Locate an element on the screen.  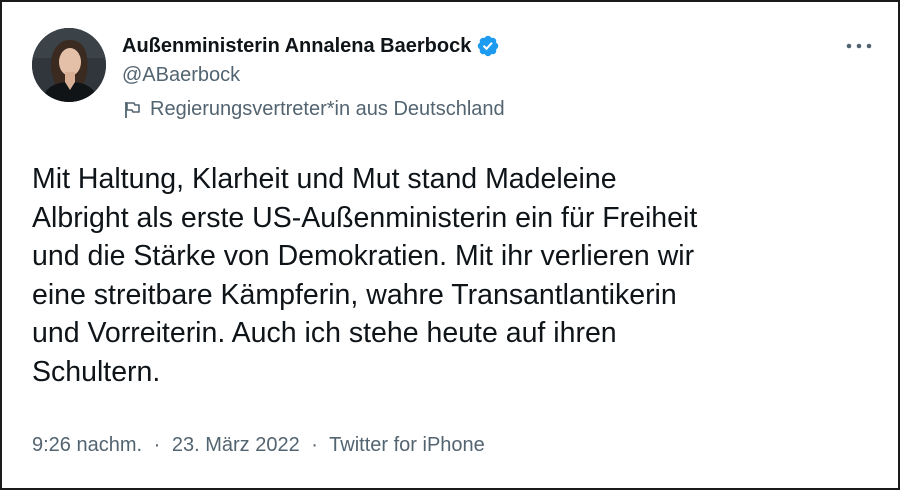
government-label-text: Regierungsvertreter*in aus Deutschland is located at coordinates (327, 109).